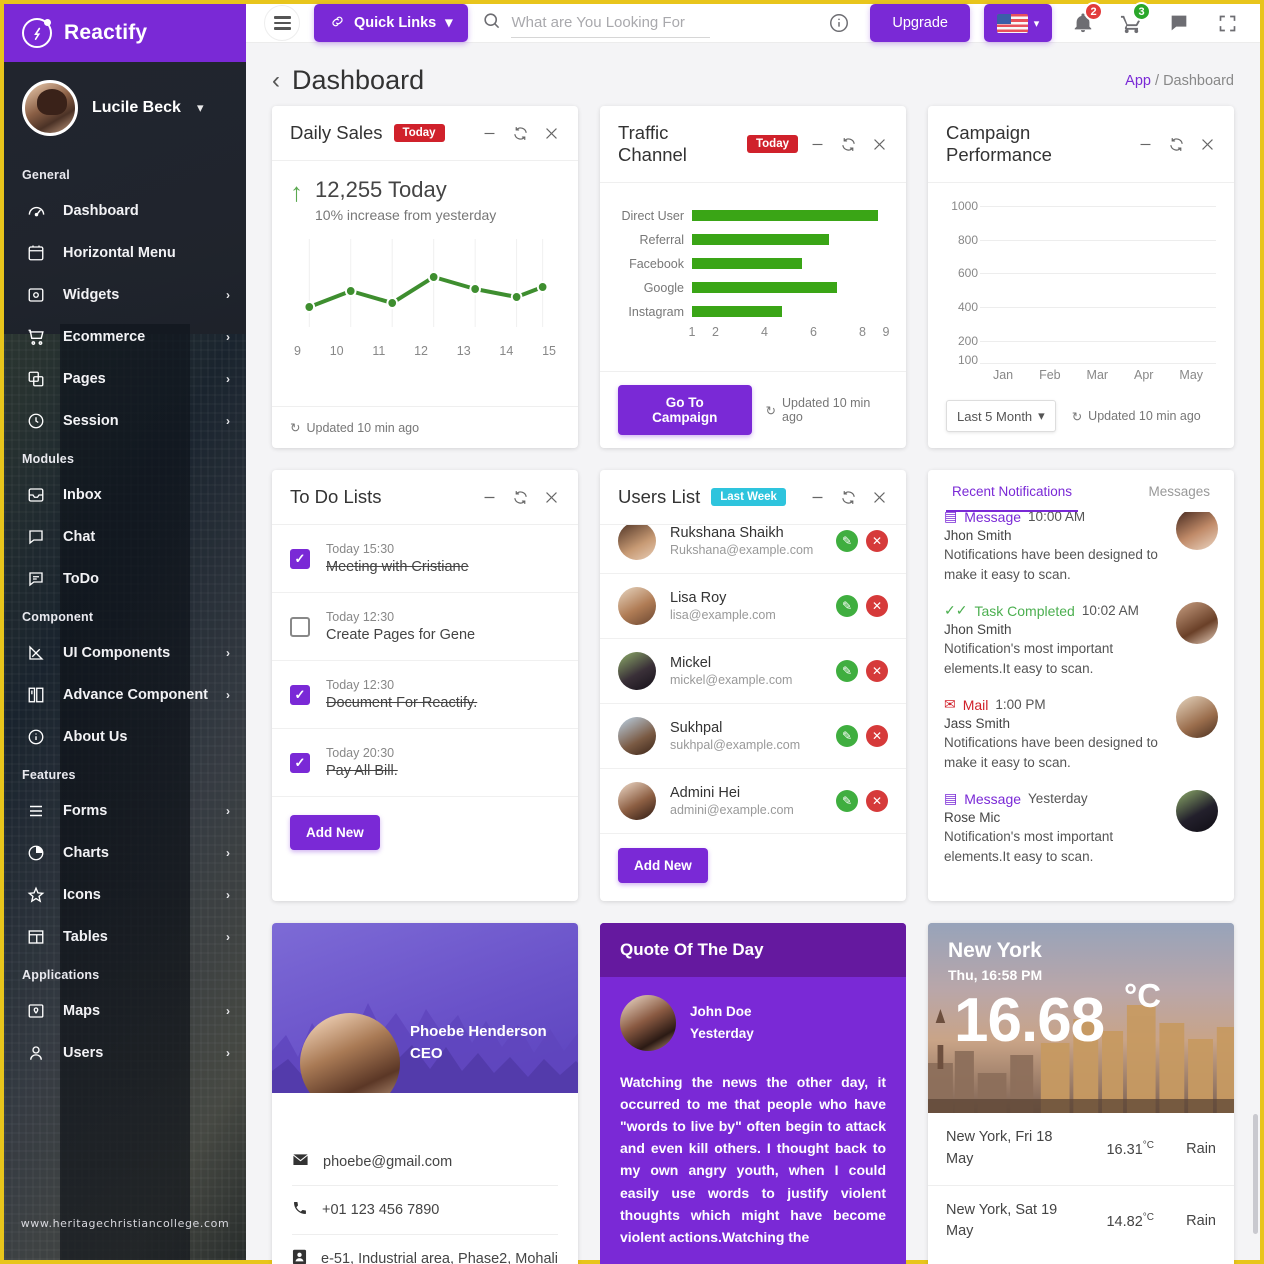 The image size is (1264, 1264). Describe the element at coordinates (282, 23) in the screenshot. I see `hamburger-icon` at that location.